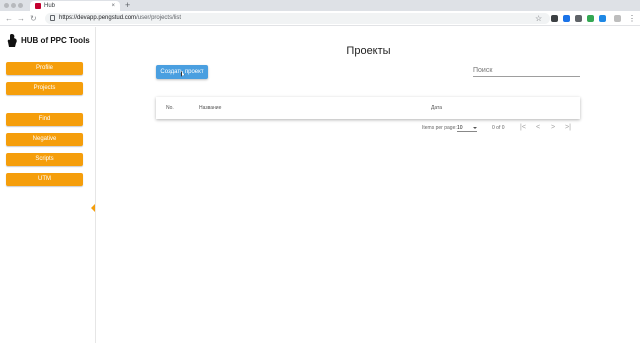 This screenshot has height=343, width=640. Describe the element at coordinates (44, 119) in the screenshot. I see `sidebar-item-find: Find` at that location.